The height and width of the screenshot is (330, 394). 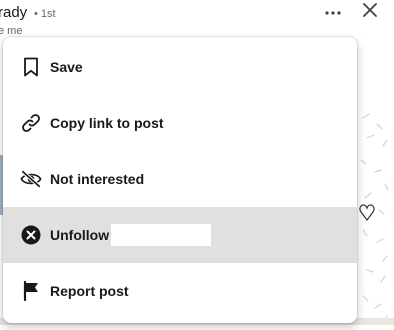 I want to click on close-x-icon, so click(x=370, y=12).